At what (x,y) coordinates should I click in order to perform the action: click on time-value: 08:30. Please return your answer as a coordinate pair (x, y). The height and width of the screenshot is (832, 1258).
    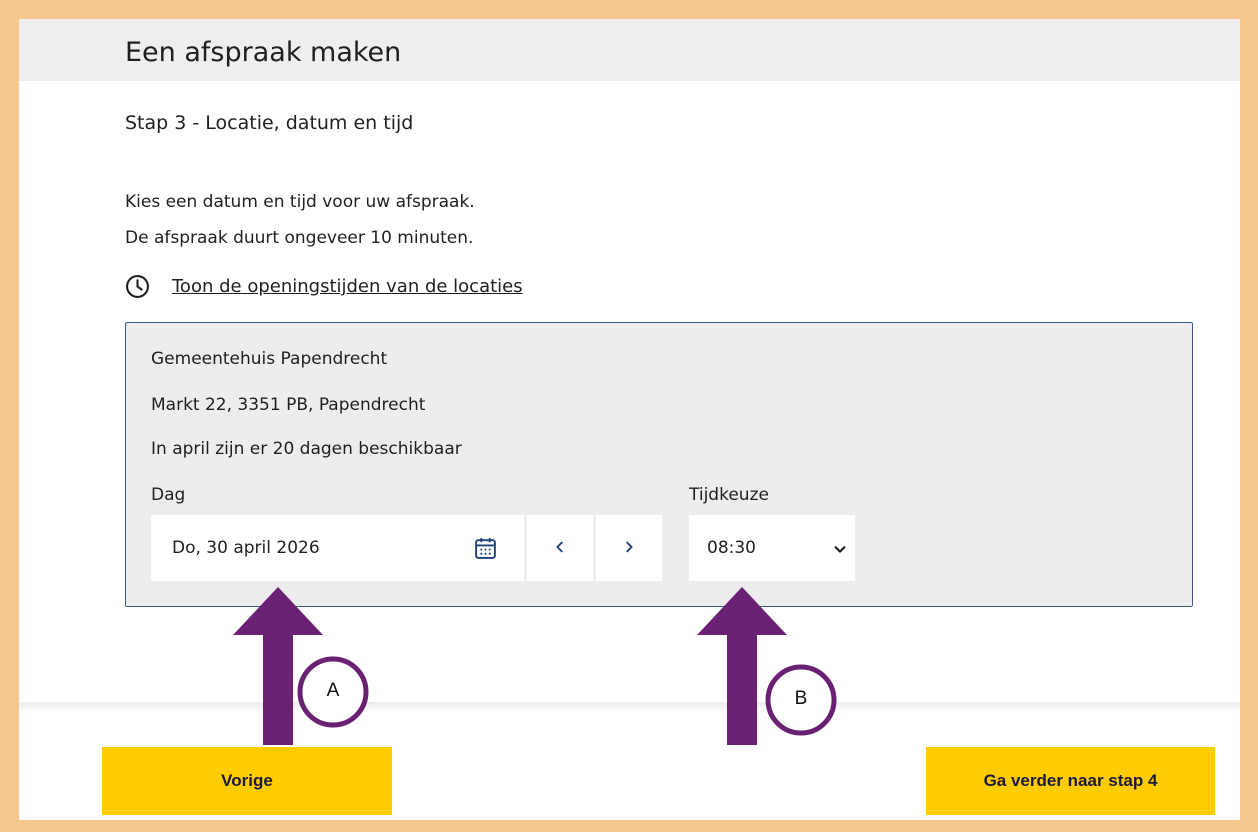
    Looking at the image, I should click on (731, 548).